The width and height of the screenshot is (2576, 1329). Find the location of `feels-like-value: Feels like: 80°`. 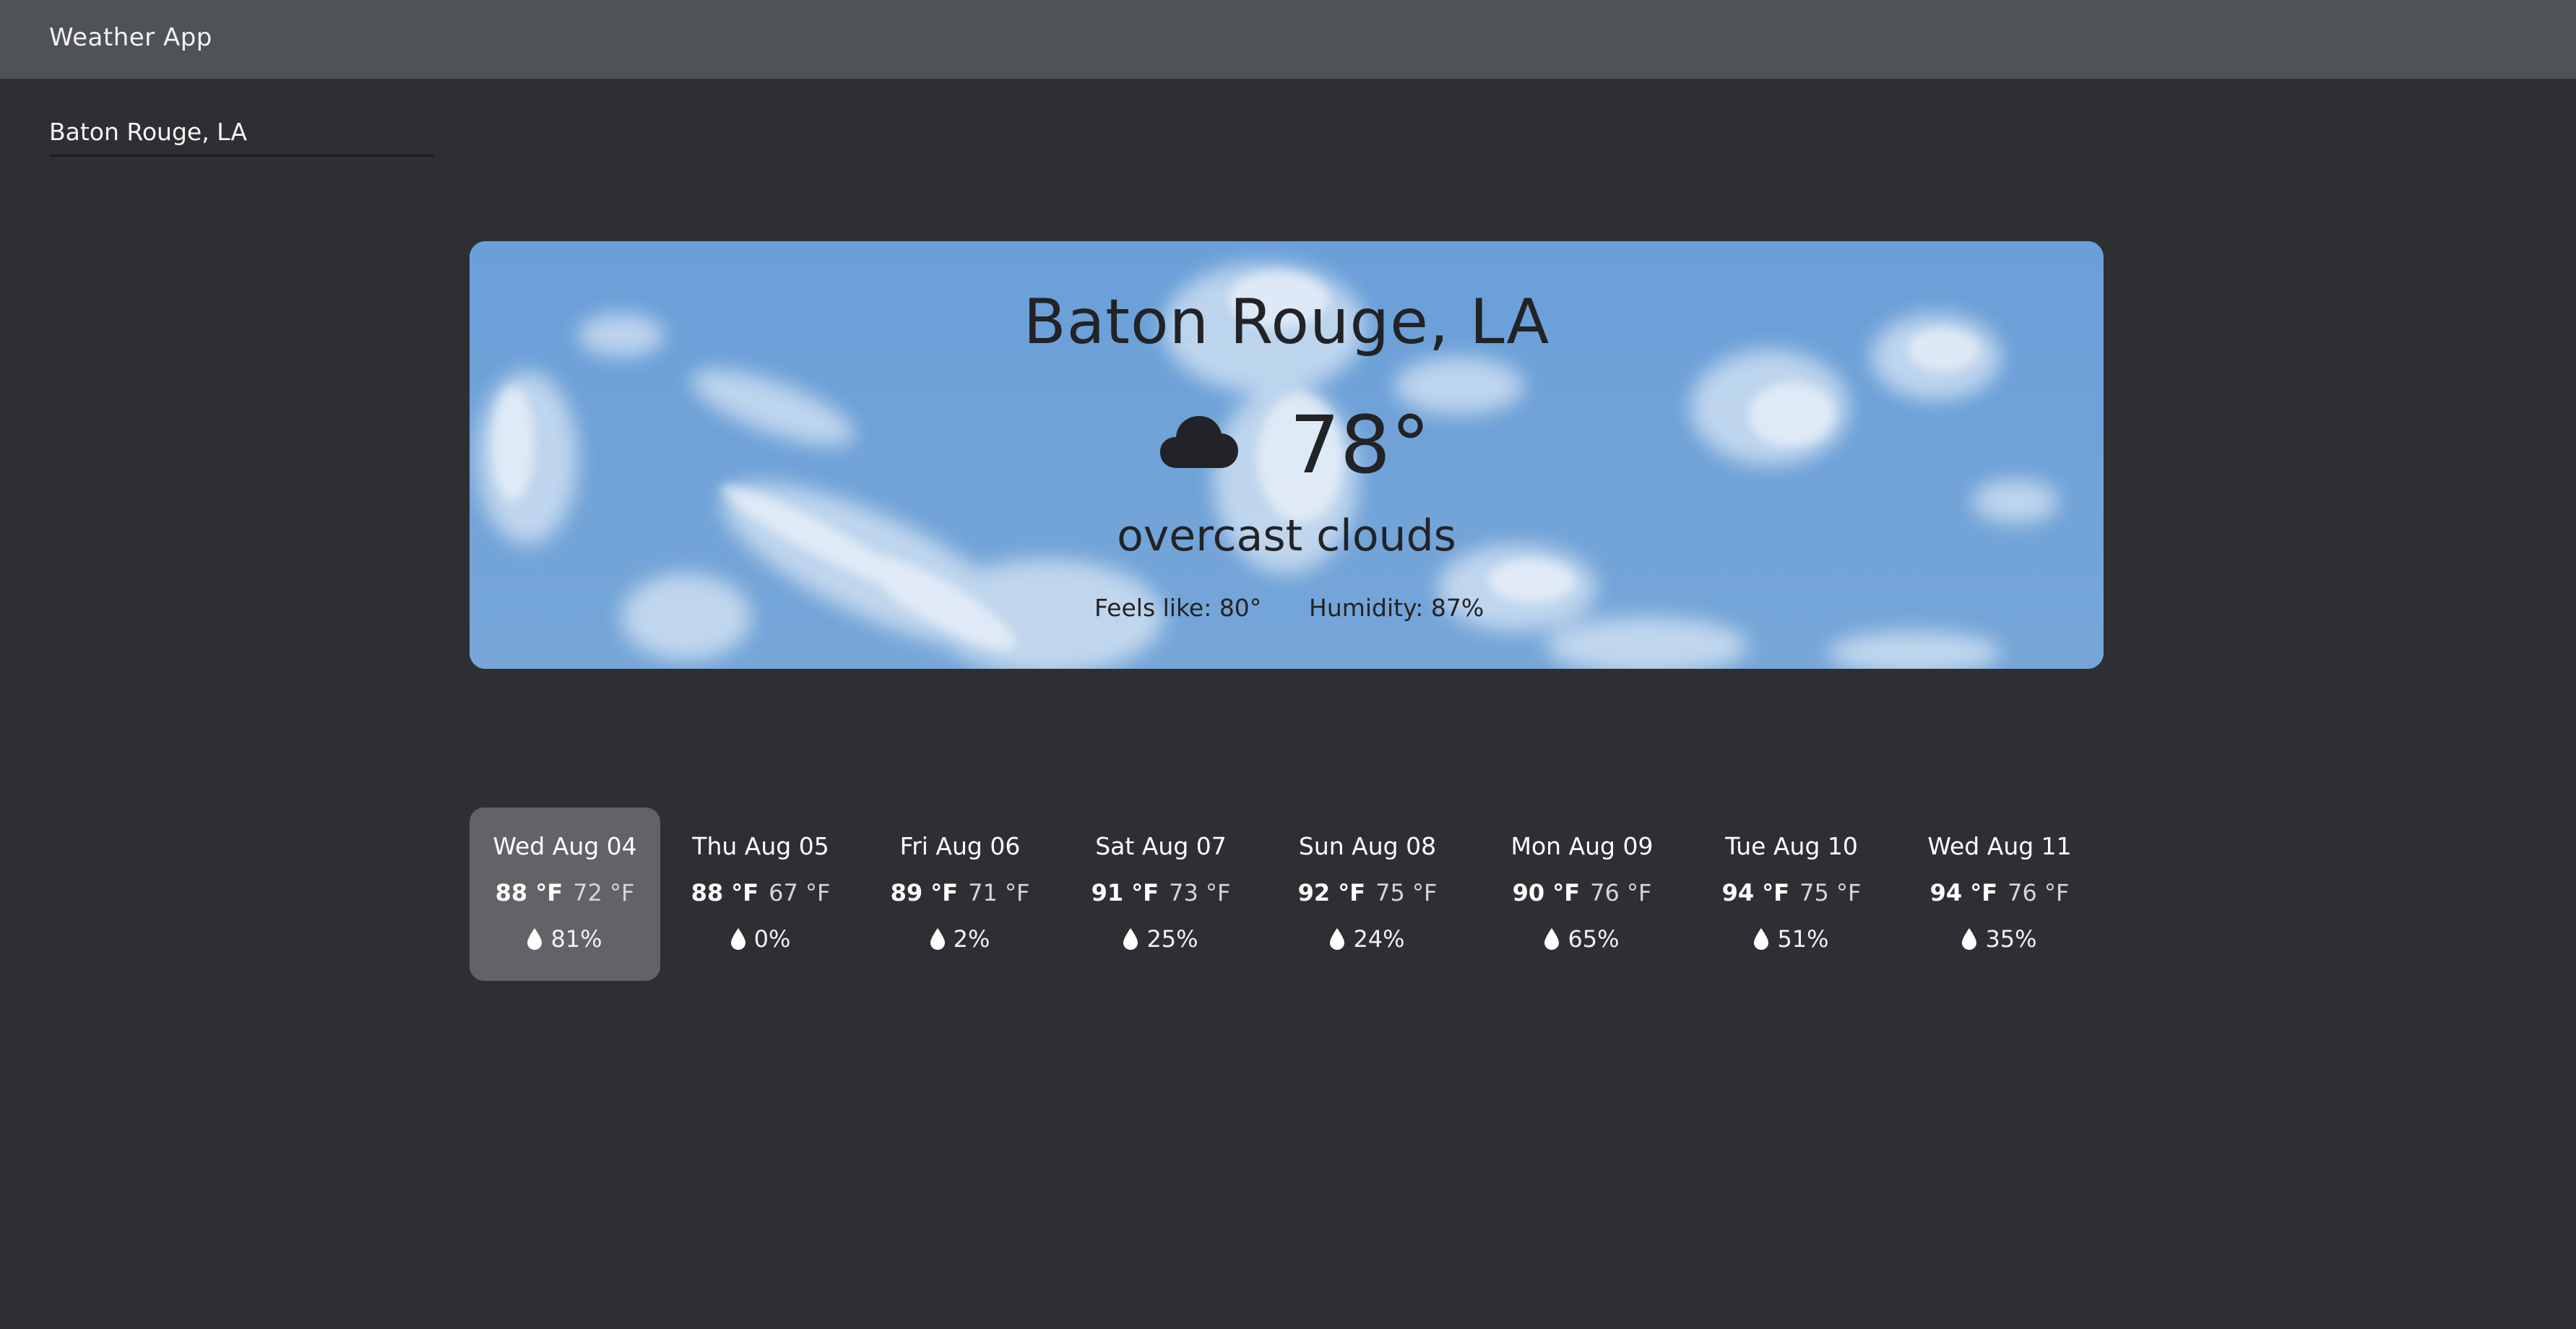

feels-like-value: Feels like: 80° is located at coordinates (1178, 608).